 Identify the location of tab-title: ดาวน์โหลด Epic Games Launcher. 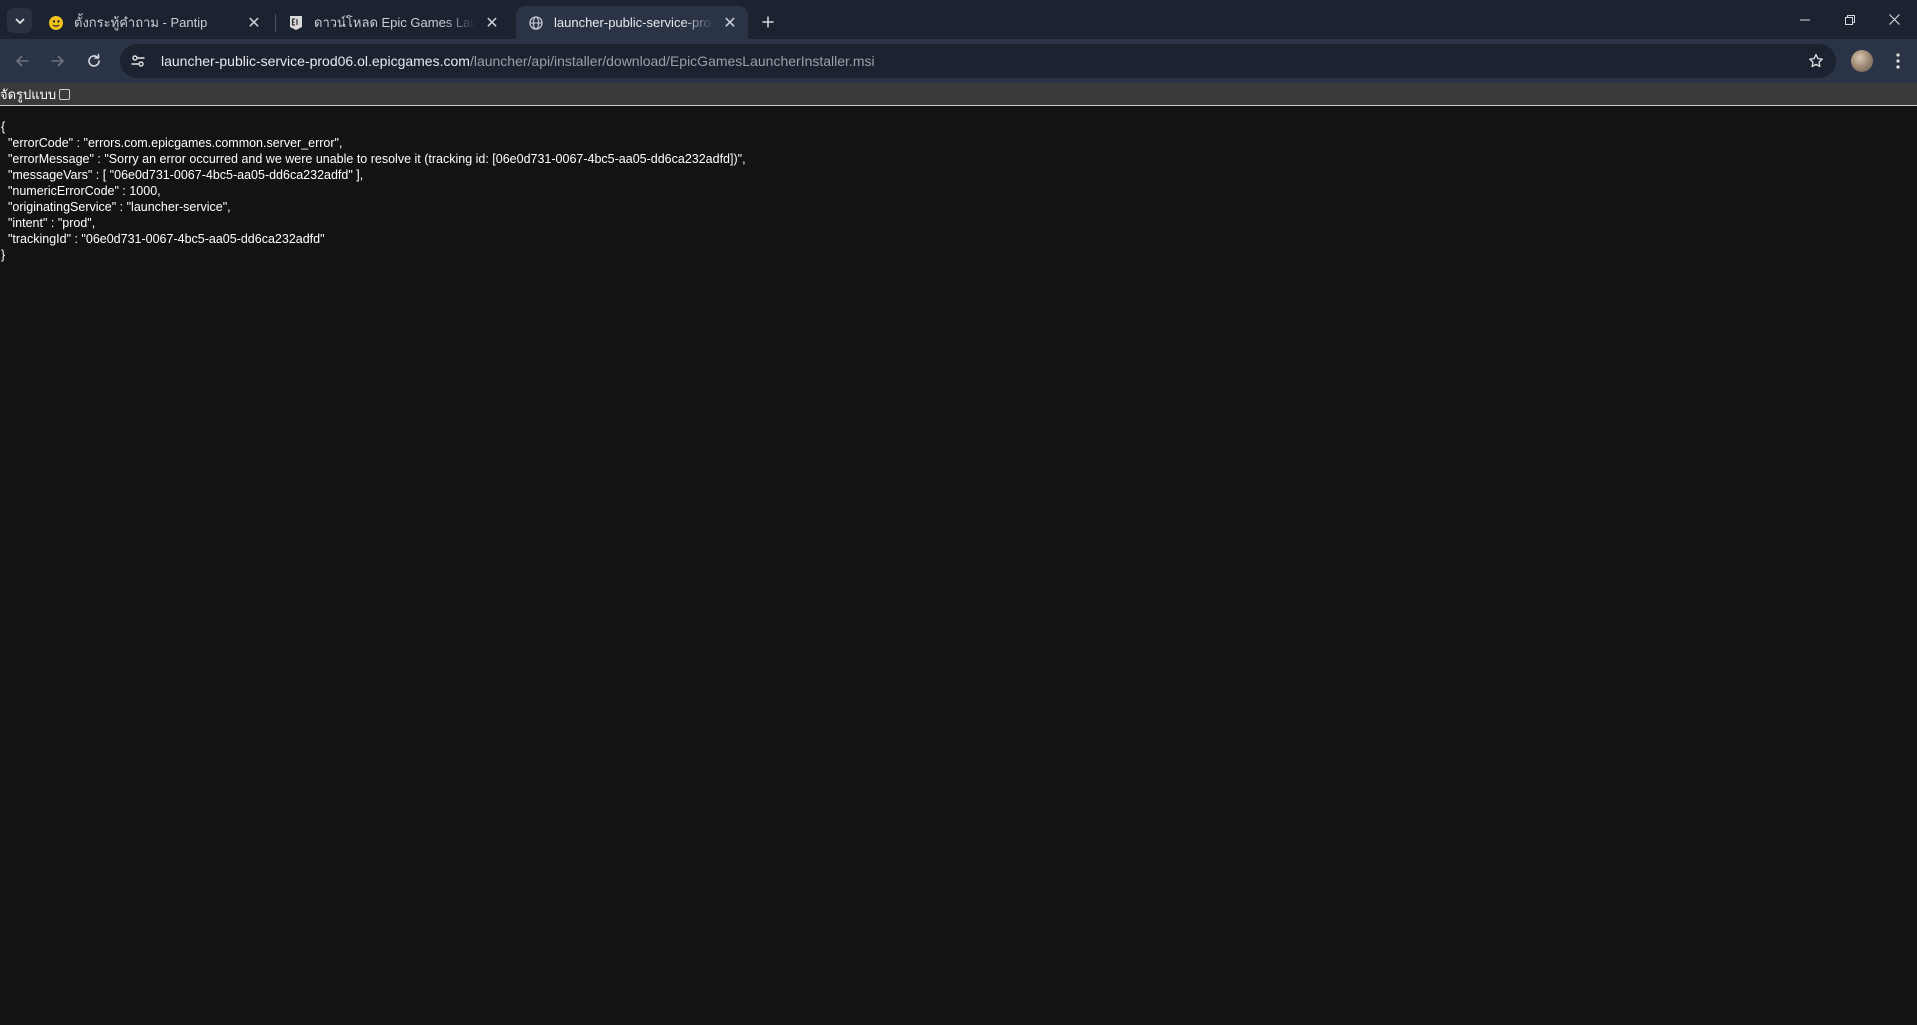
(395, 22).